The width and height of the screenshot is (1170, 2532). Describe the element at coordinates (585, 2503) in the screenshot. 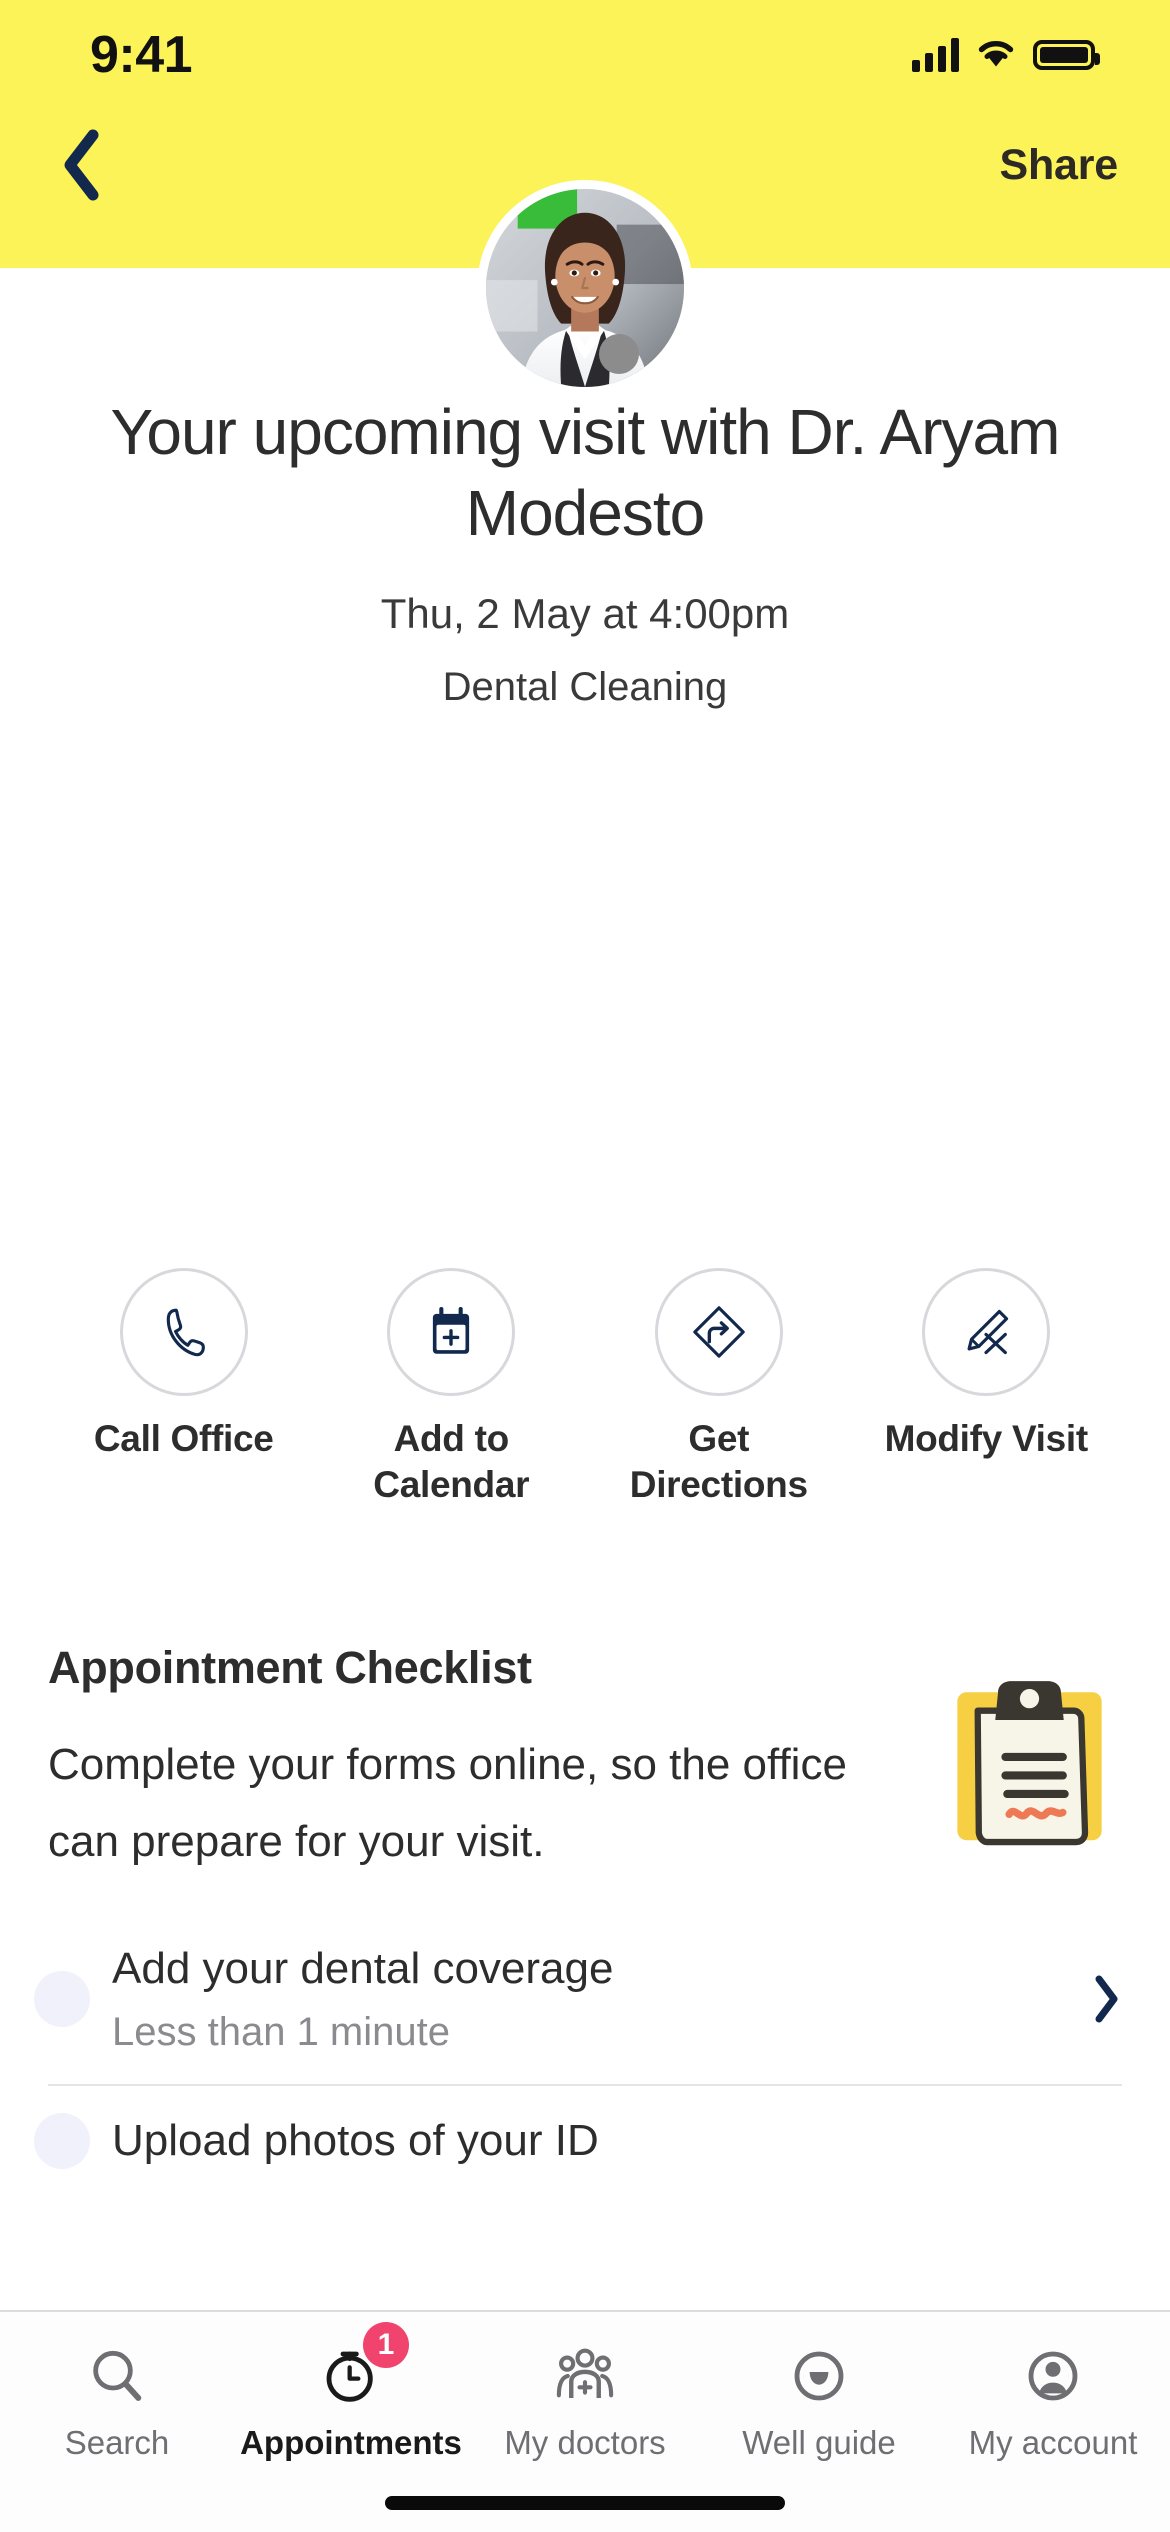

I see `home-indicator` at that location.